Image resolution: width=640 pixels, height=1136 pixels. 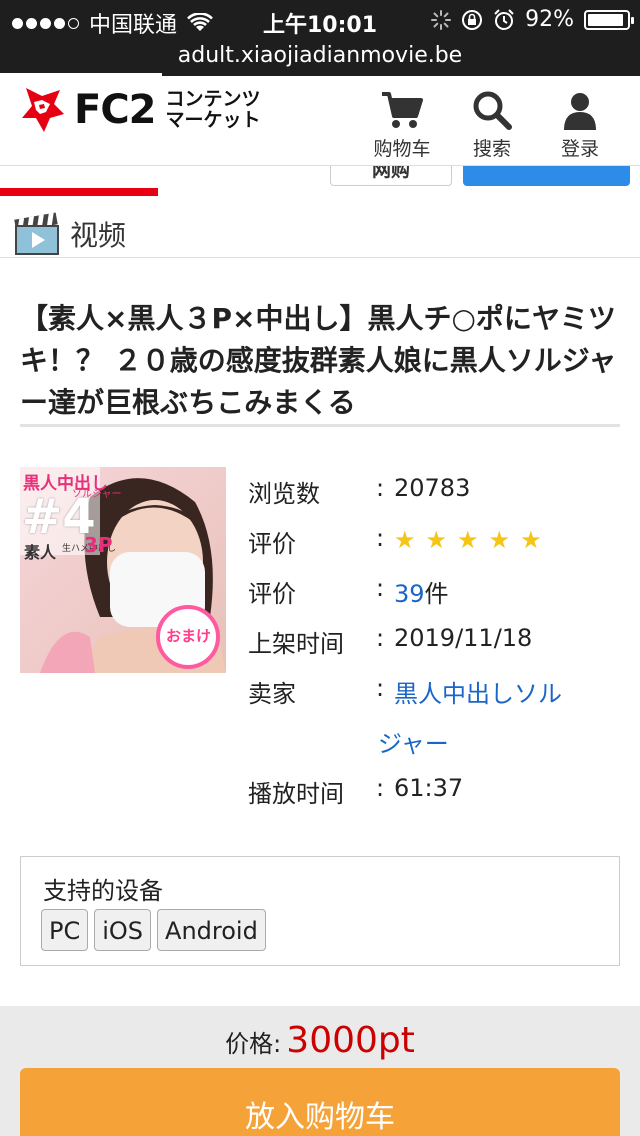 What do you see at coordinates (79, 192) in the screenshot?
I see `active-tab-indicator` at bounding box center [79, 192].